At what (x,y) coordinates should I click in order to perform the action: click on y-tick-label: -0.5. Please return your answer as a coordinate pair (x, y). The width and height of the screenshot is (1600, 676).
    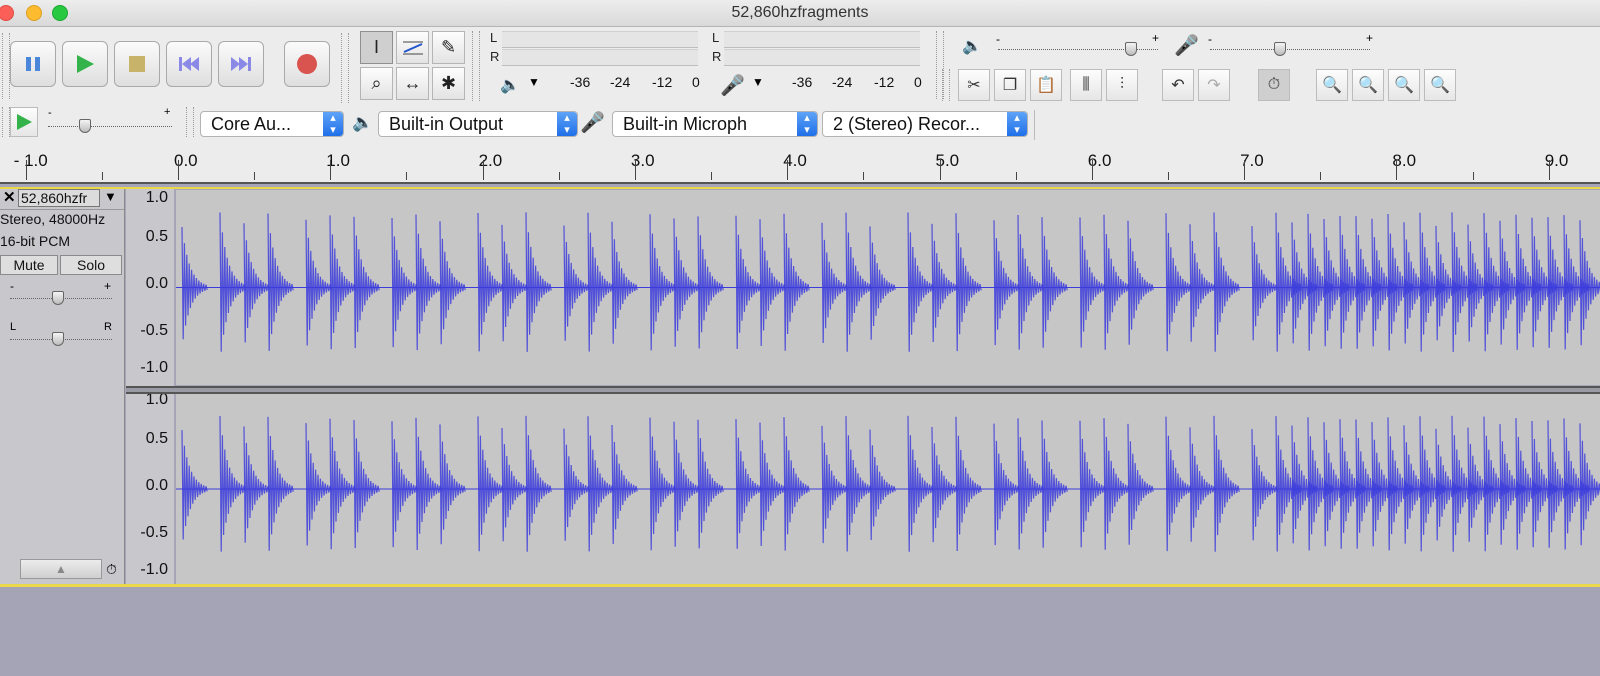
    Looking at the image, I should click on (154, 532).